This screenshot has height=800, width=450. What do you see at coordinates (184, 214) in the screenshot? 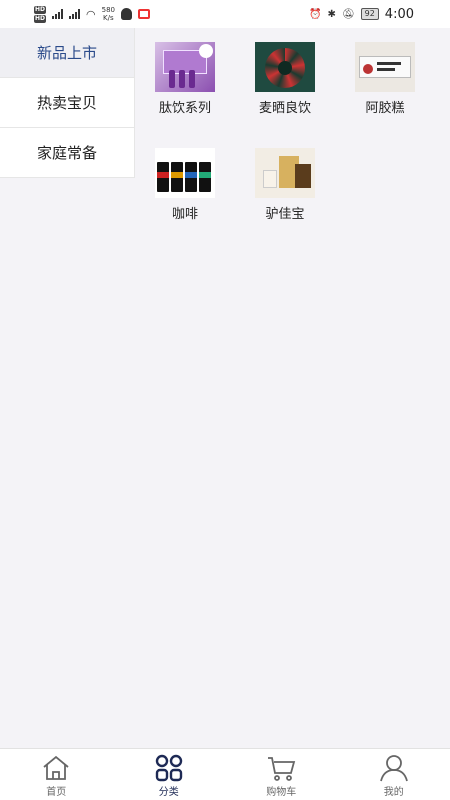
I see `product-label: 咖啡` at bounding box center [184, 214].